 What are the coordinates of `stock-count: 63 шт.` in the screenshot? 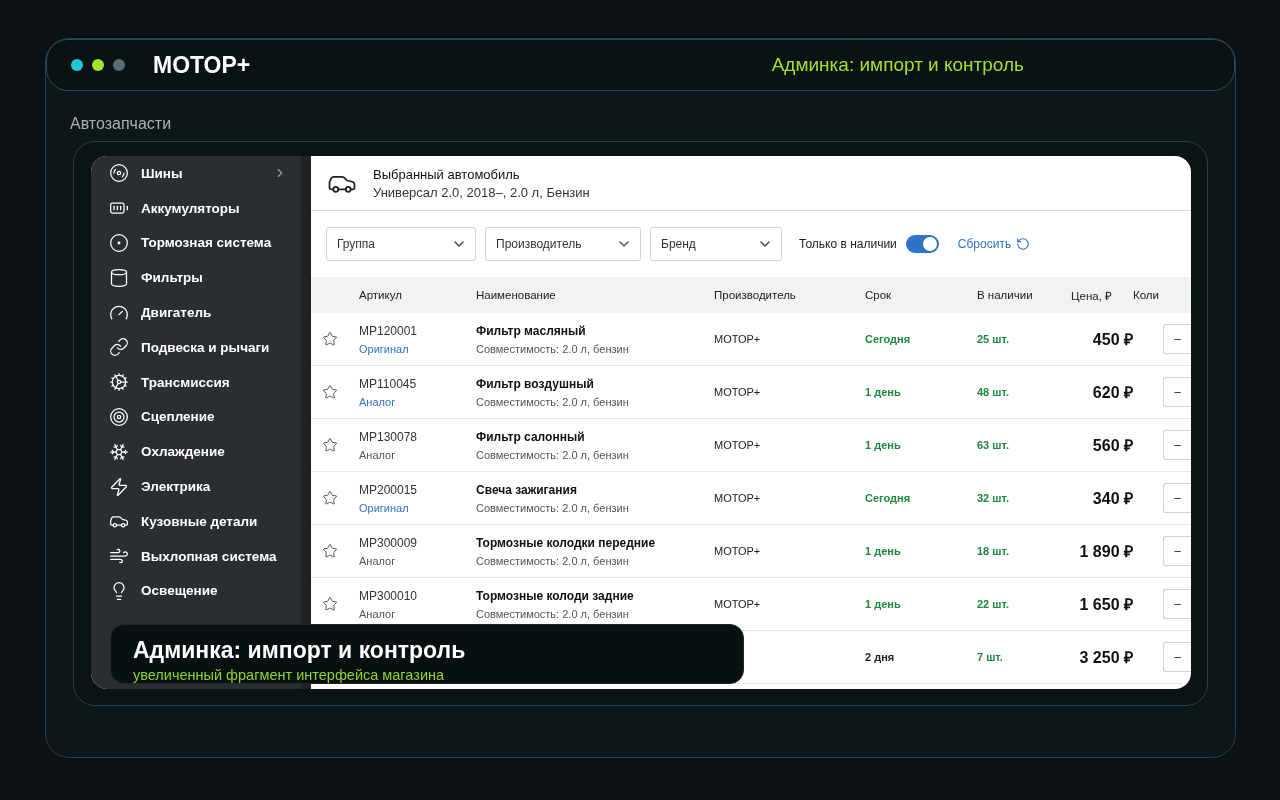 It's located at (993, 445).